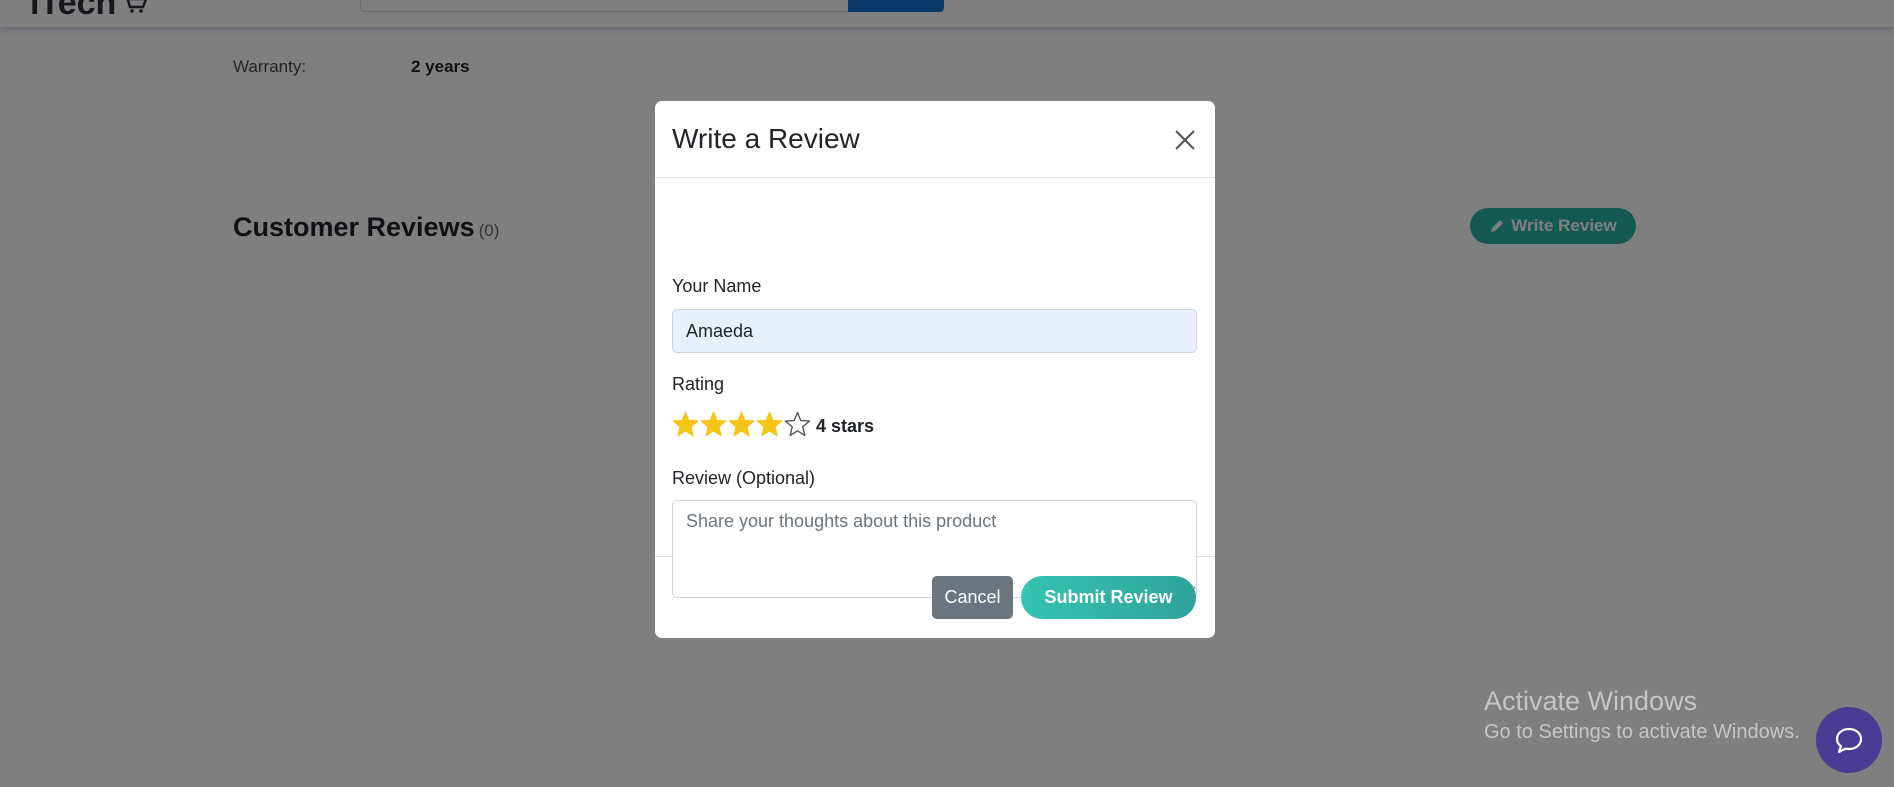 The width and height of the screenshot is (1894, 787). What do you see at coordinates (1591, 701) in the screenshot?
I see `watermark-line1: Activate Windows` at bounding box center [1591, 701].